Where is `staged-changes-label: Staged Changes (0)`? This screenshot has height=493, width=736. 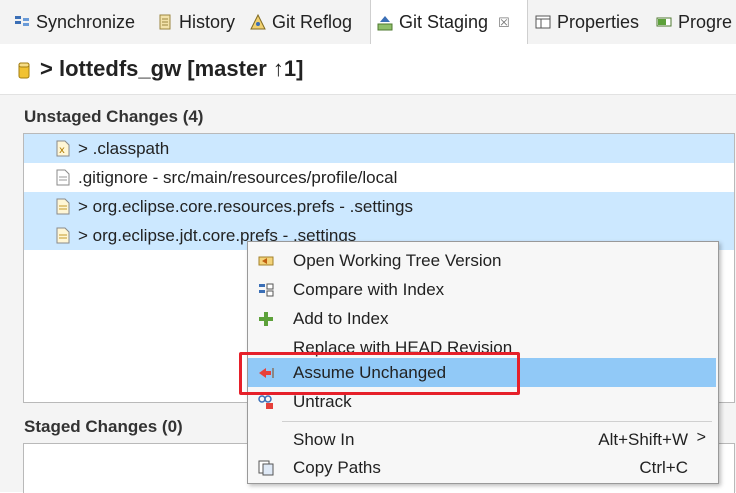
staged-changes-label: Staged Changes (0) is located at coordinates (103, 426).